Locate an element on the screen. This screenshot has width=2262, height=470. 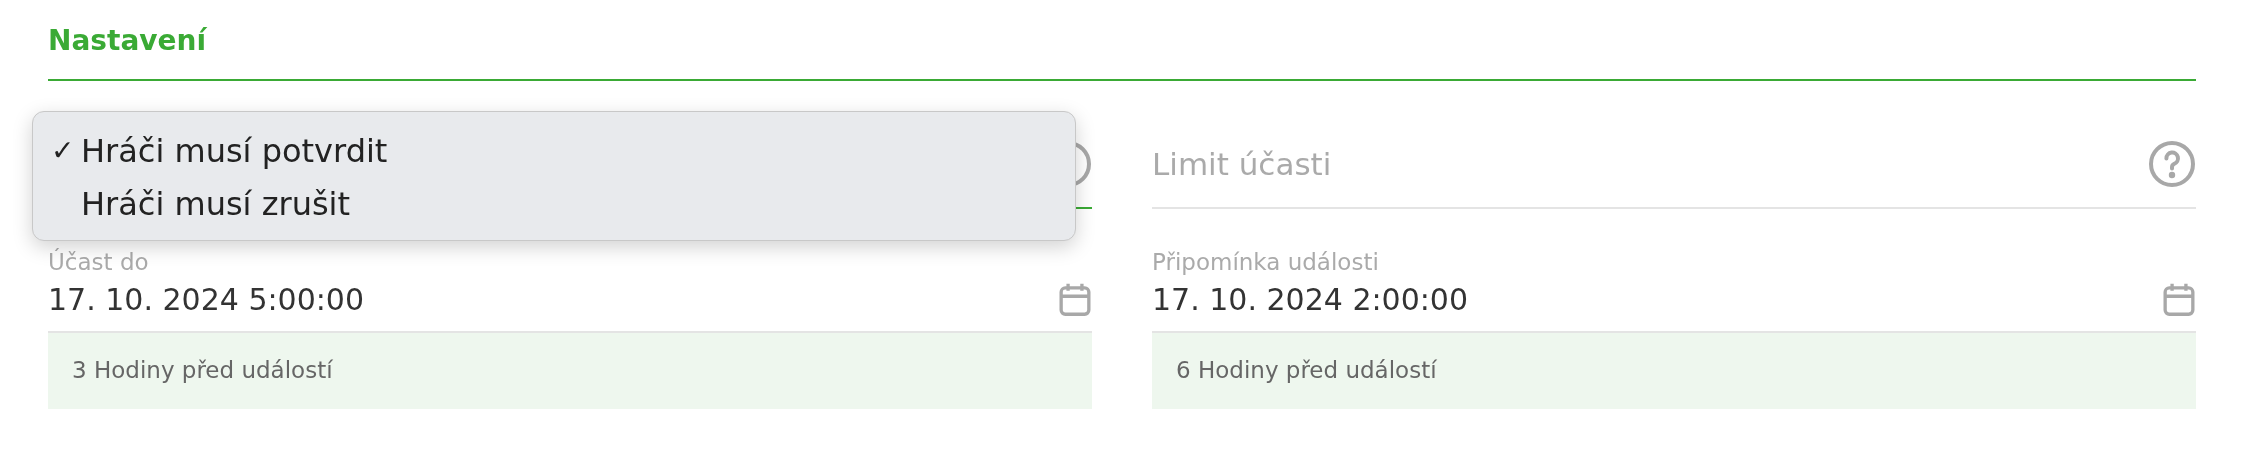
note-text: 3 Hodiny před událostí is located at coordinates (570, 371).